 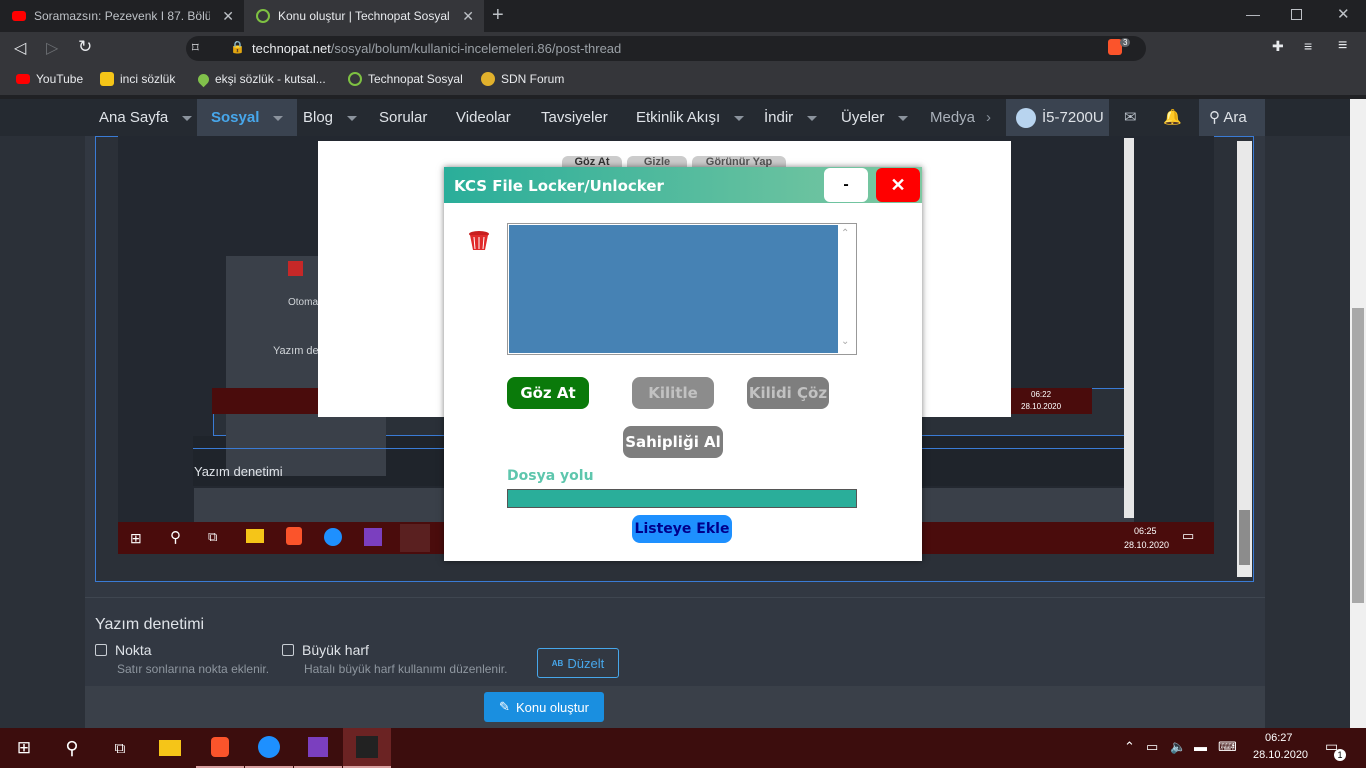 What do you see at coordinates (1343, 14) in the screenshot?
I see `close-window-icon: ✕` at bounding box center [1343, 14].